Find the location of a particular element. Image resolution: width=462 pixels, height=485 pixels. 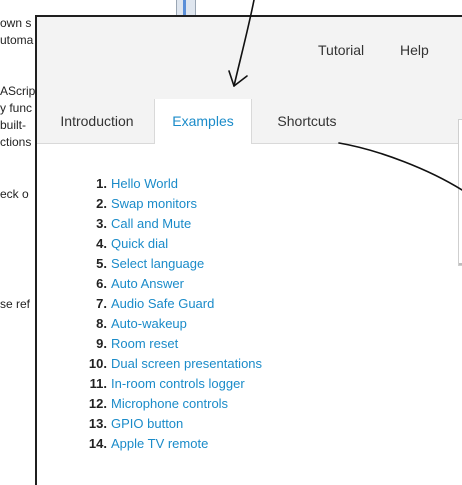

side-panel-edge is located at coordinates (460, 192).